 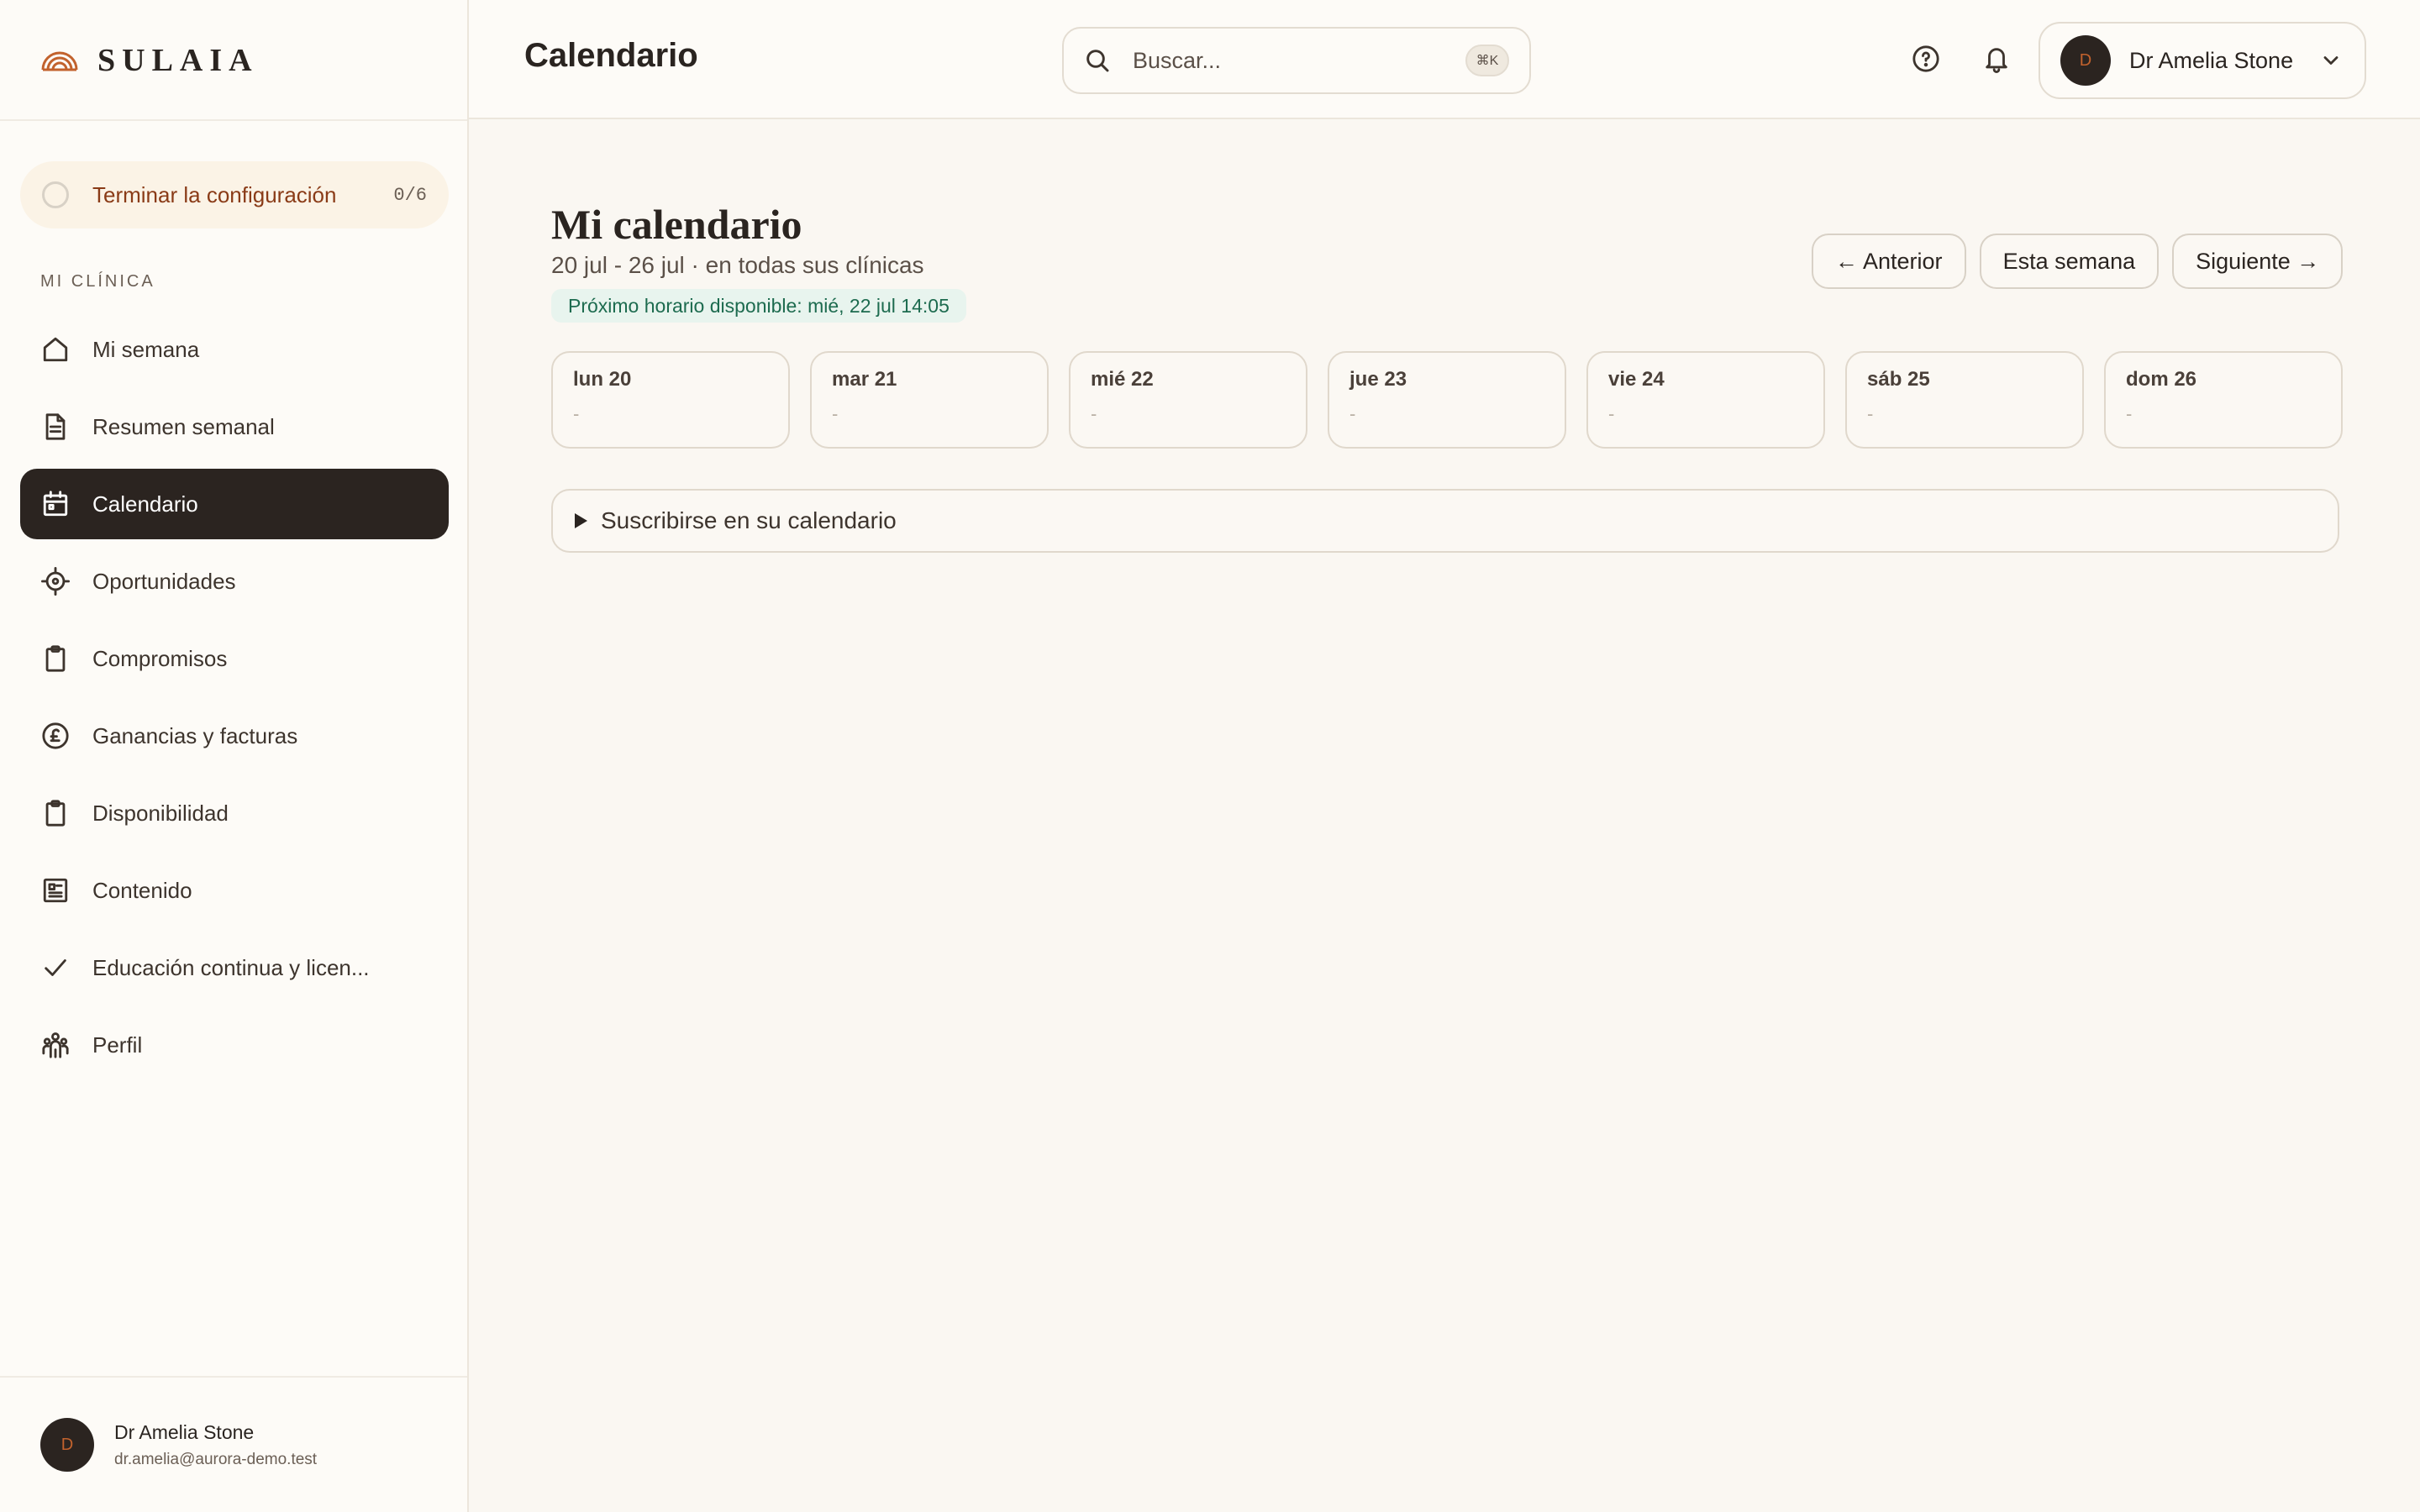 I want to click on help-button, so click(x=1925, y=58).